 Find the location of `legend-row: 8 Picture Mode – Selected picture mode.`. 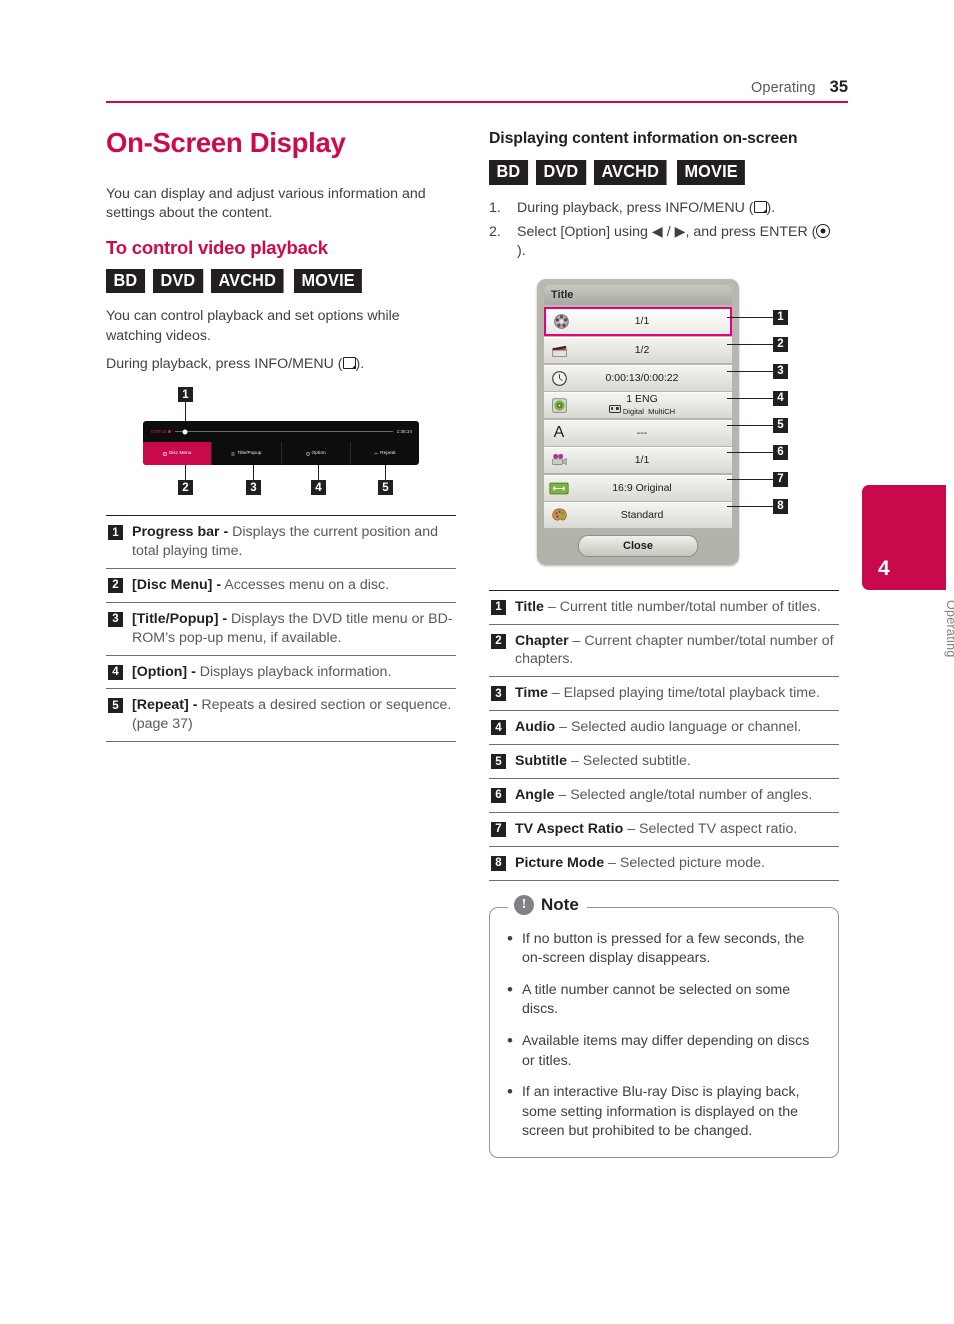

legend-row: 8 Picture Mode – Selected picture mode. is located at coordinates (664, 864).